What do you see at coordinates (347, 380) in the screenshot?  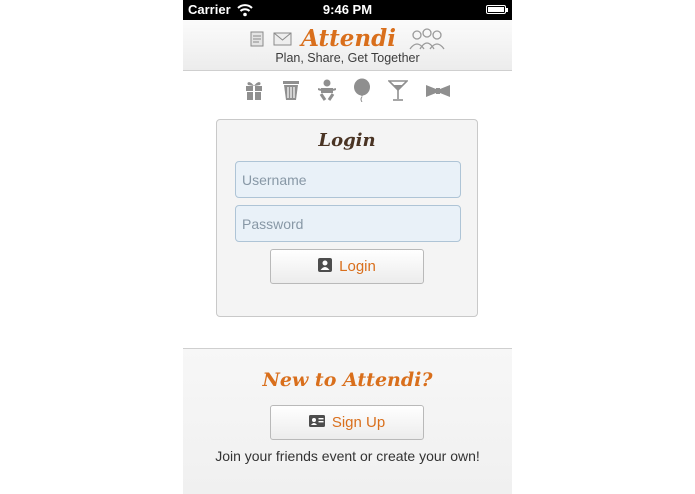 I see `signup-title: New to Attendi?` at bounding box center [347, 380].